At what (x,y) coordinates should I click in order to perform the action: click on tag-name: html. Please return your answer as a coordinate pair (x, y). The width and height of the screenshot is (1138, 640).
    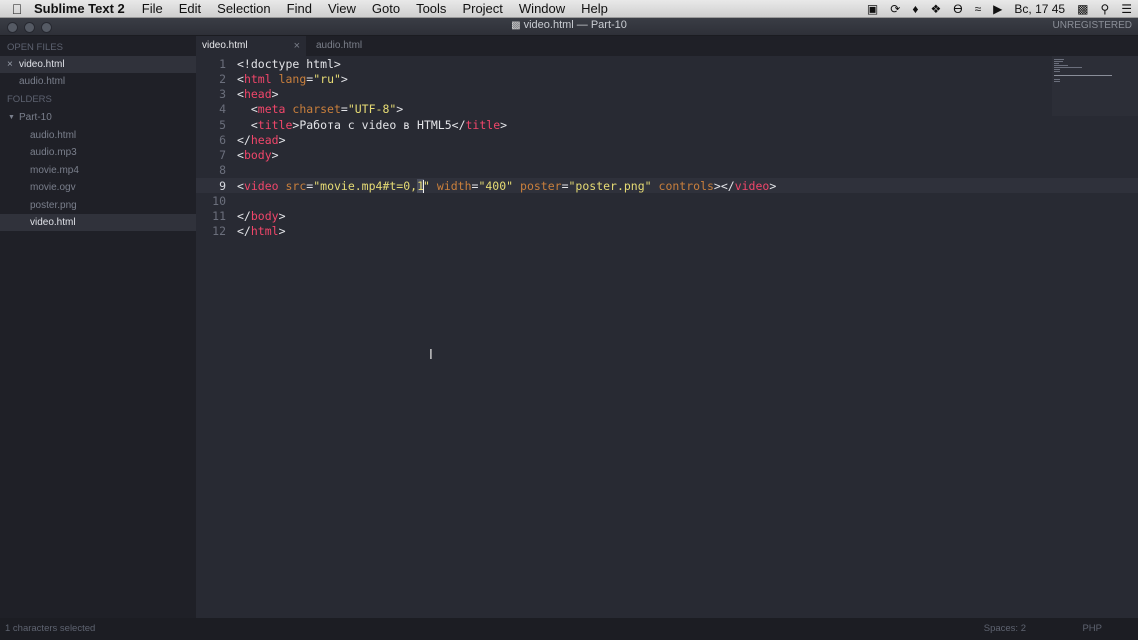
    Looking at the image, I should click on (257, 79).